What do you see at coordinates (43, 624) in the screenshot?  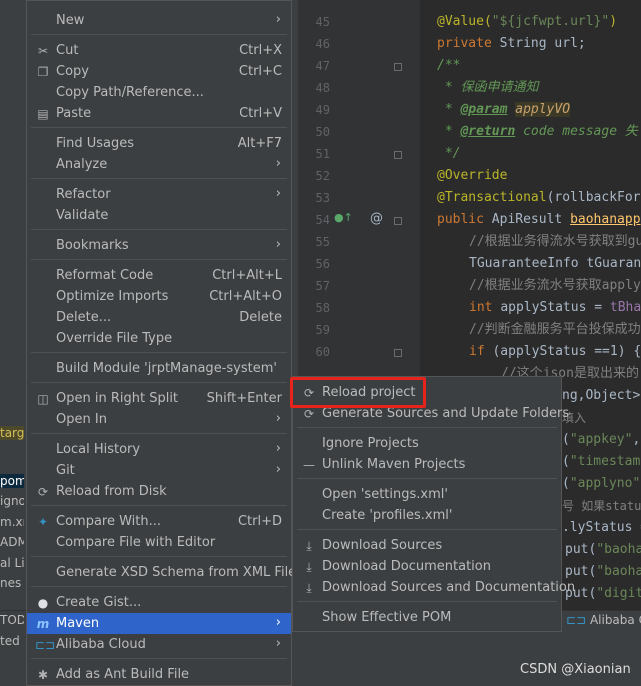 I see `maven-icon: m` at bounding box center [43, 624].